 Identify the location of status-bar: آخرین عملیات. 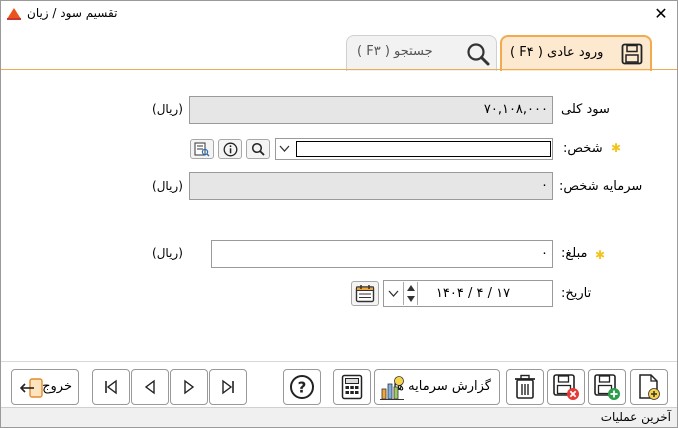
(339, 417).